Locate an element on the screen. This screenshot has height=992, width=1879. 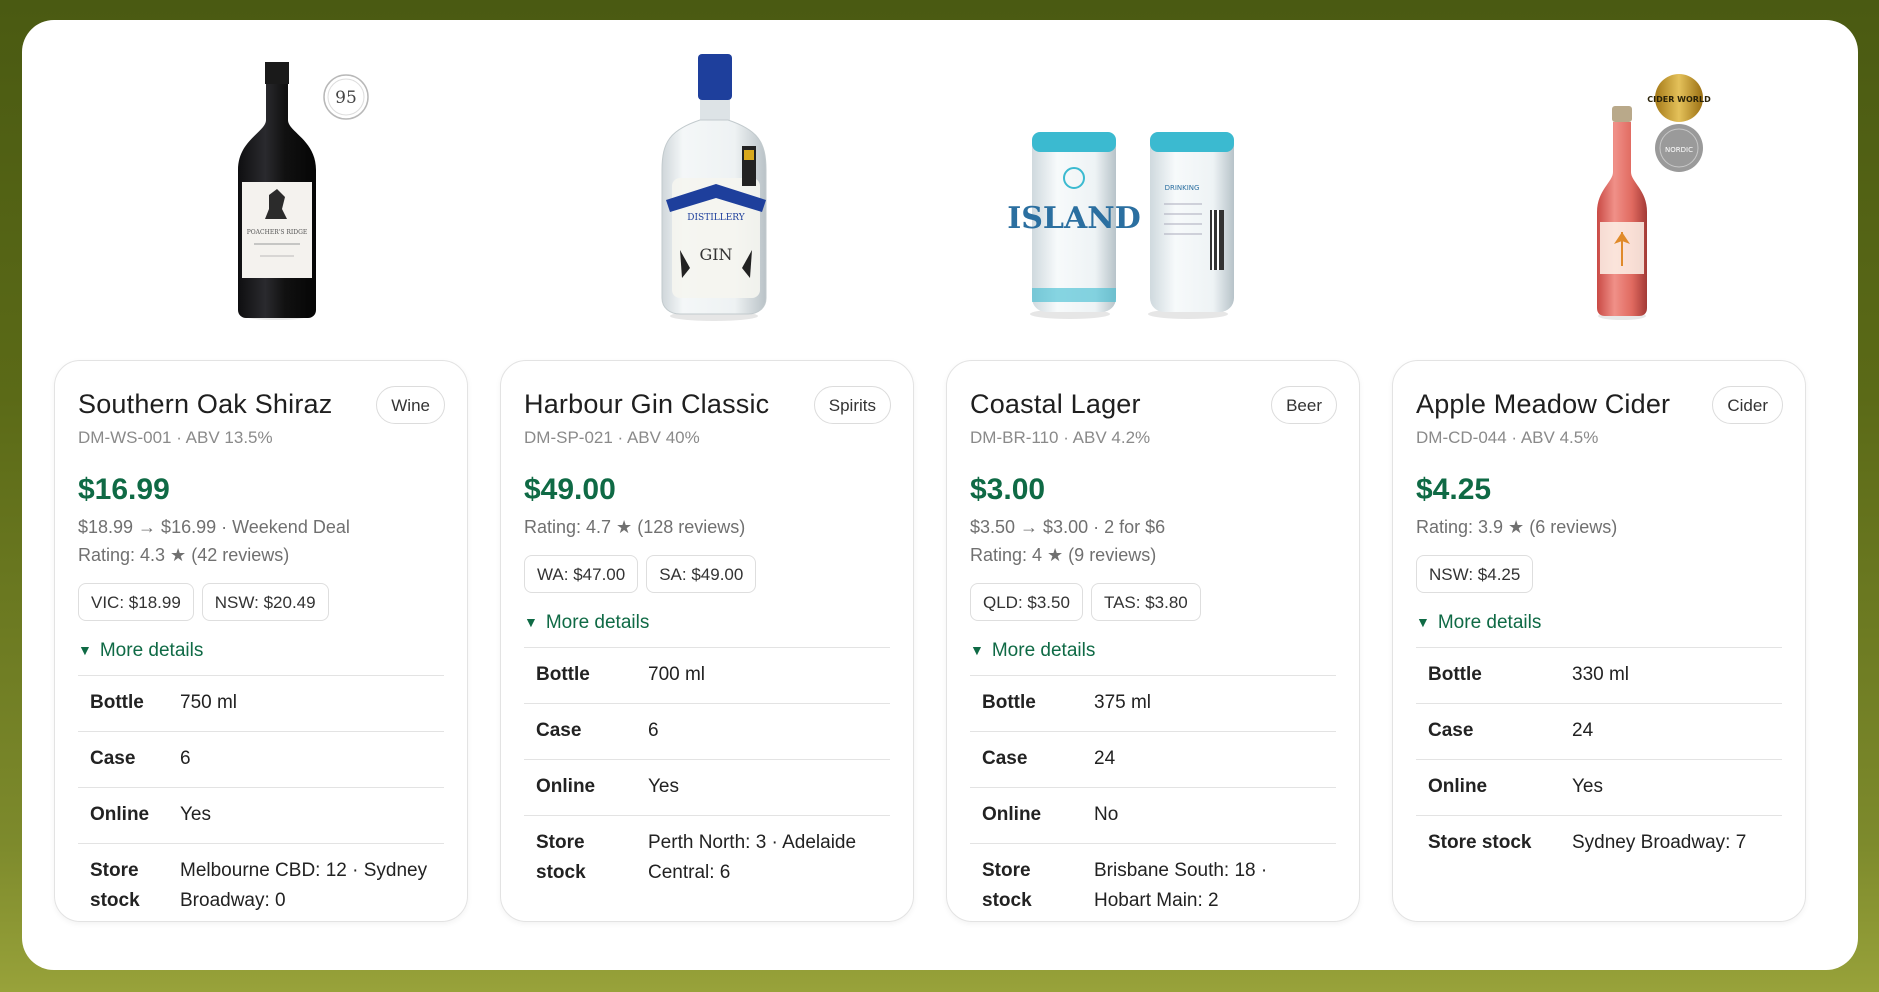
price: $3.00 is located at coordinates (1008, 489).